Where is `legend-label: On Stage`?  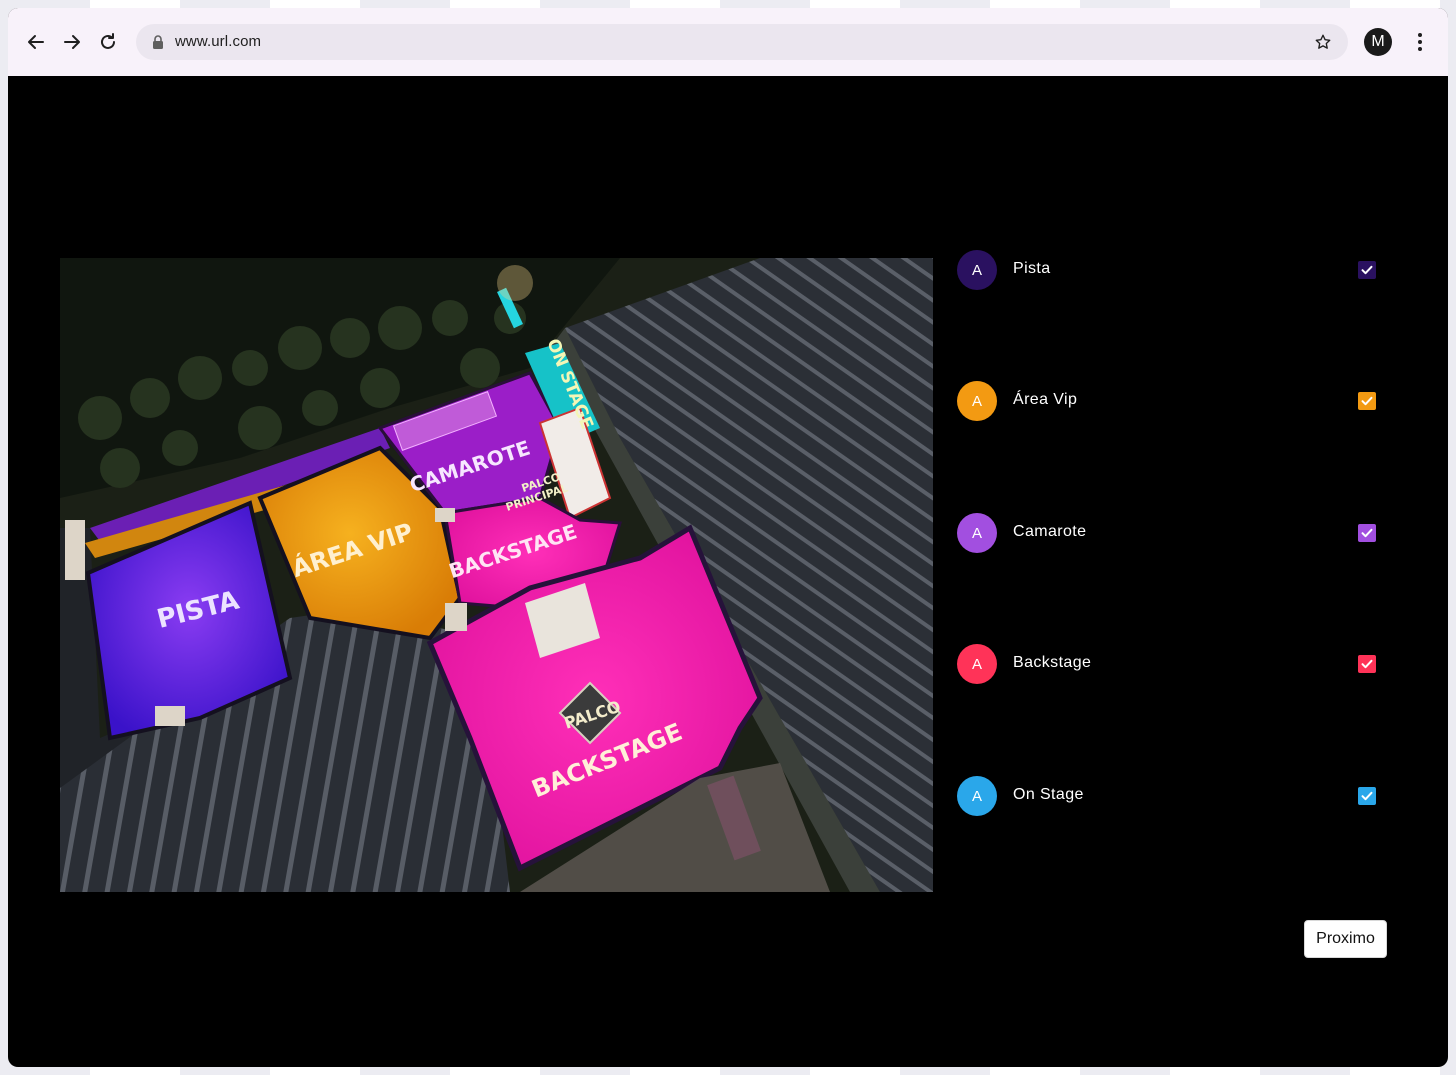
legend-label: On Stage is located at coordinates (1048, 794).